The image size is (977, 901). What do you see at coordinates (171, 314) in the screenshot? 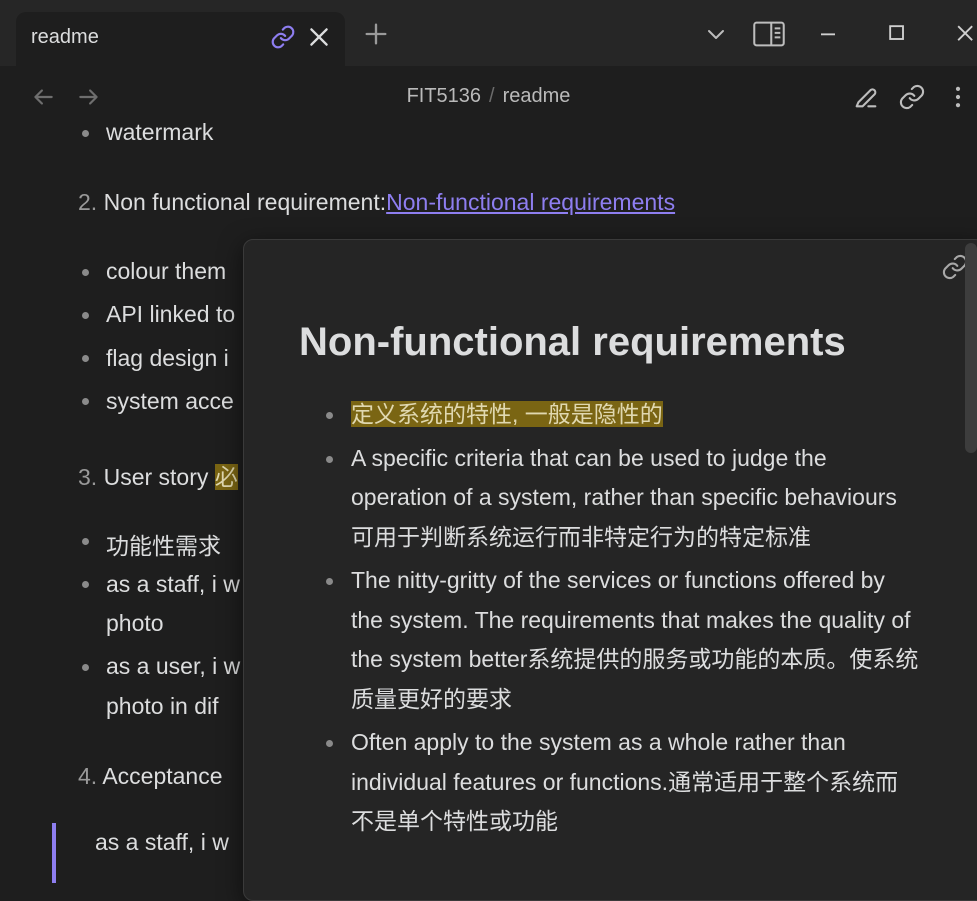
I see `list-item: API linked to` at bounding box center [171, 314].